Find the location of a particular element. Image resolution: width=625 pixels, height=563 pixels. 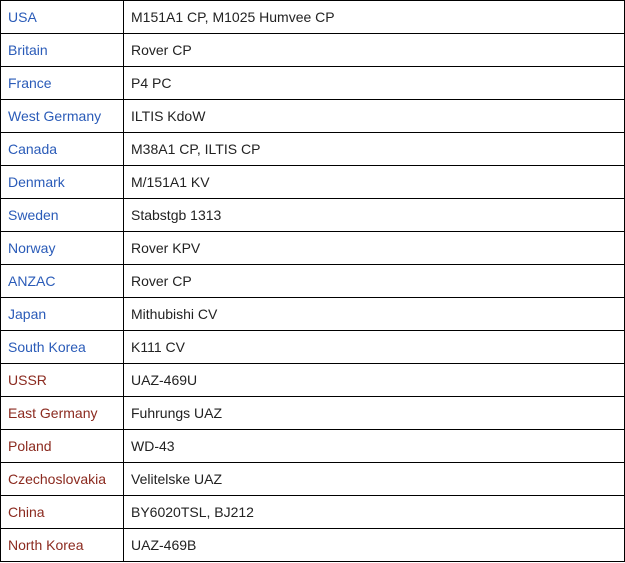

table-row: USA M151A1 CP, M1025 Humvee CP is located at coordinates (312, 17).